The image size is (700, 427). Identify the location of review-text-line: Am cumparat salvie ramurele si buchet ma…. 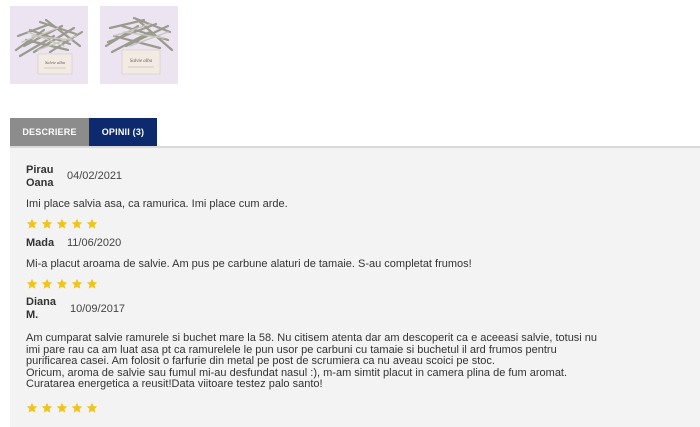
(312, 338).